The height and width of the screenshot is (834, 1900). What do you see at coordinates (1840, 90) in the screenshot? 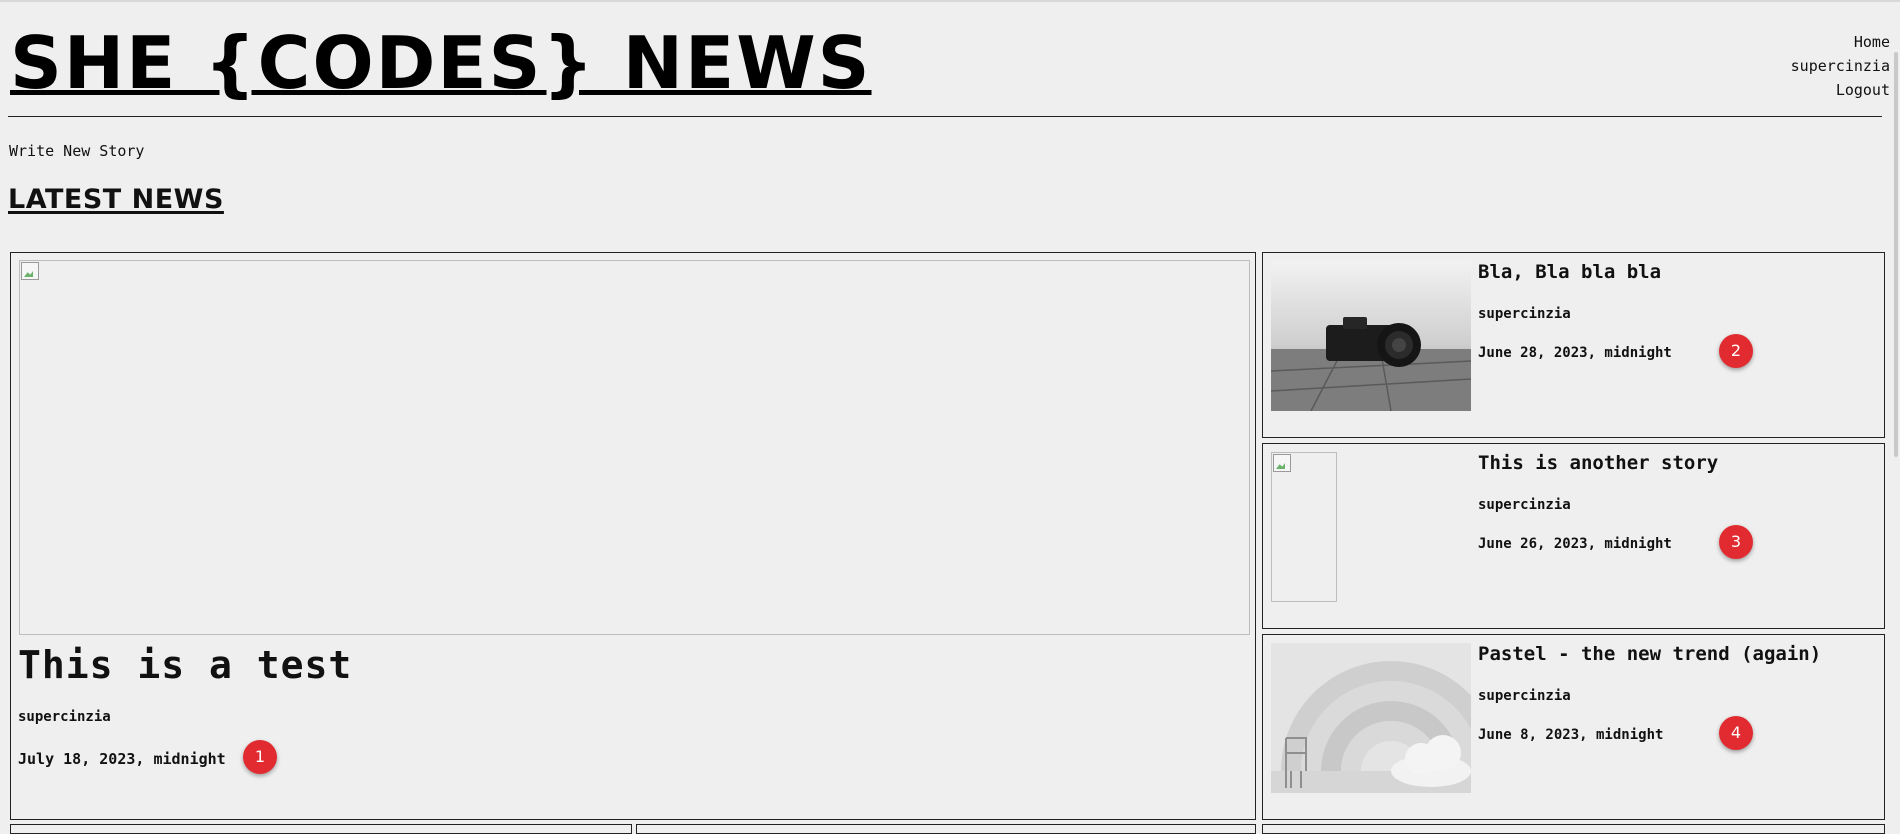
I see `nav-logout-link: Logout` at bounding box center [1840, 90].